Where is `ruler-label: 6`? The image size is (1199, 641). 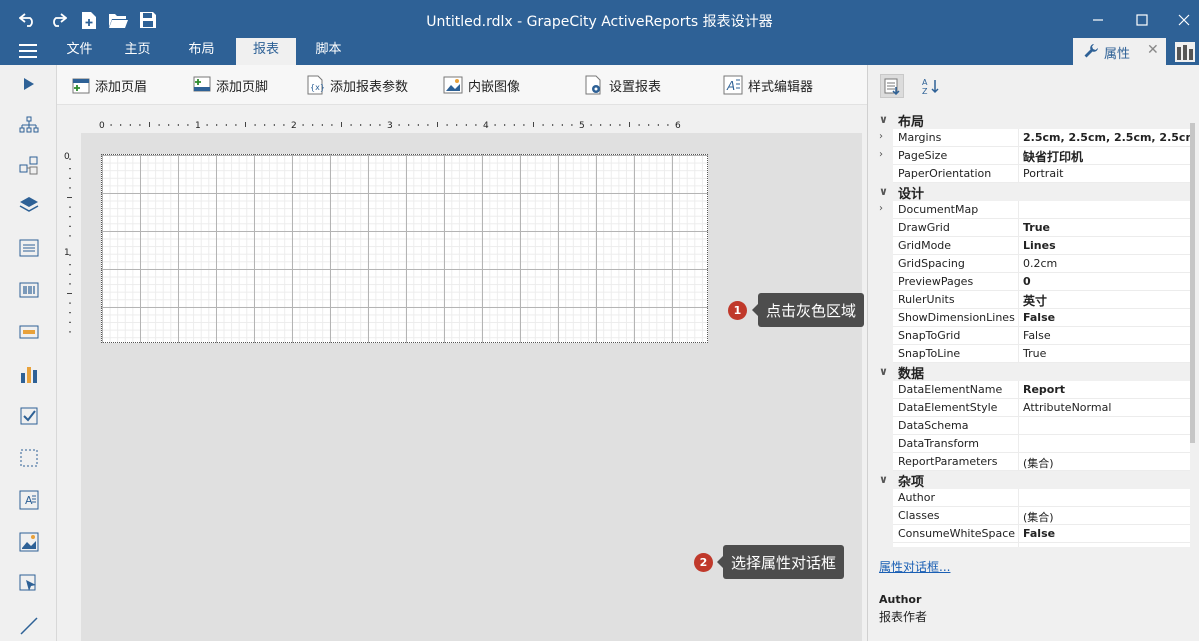
ruler-label: 6 is located at coordinates (678, 126).